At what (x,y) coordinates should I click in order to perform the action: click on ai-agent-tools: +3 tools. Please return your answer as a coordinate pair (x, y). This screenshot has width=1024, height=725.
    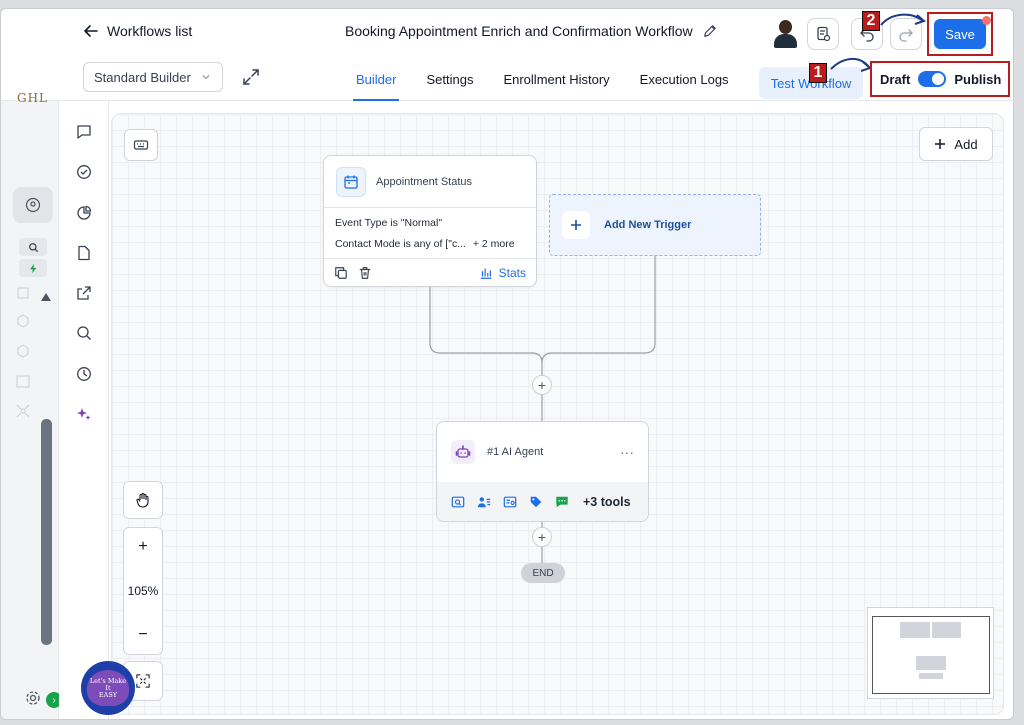
    Looking at the image, I should click on (542, 501).